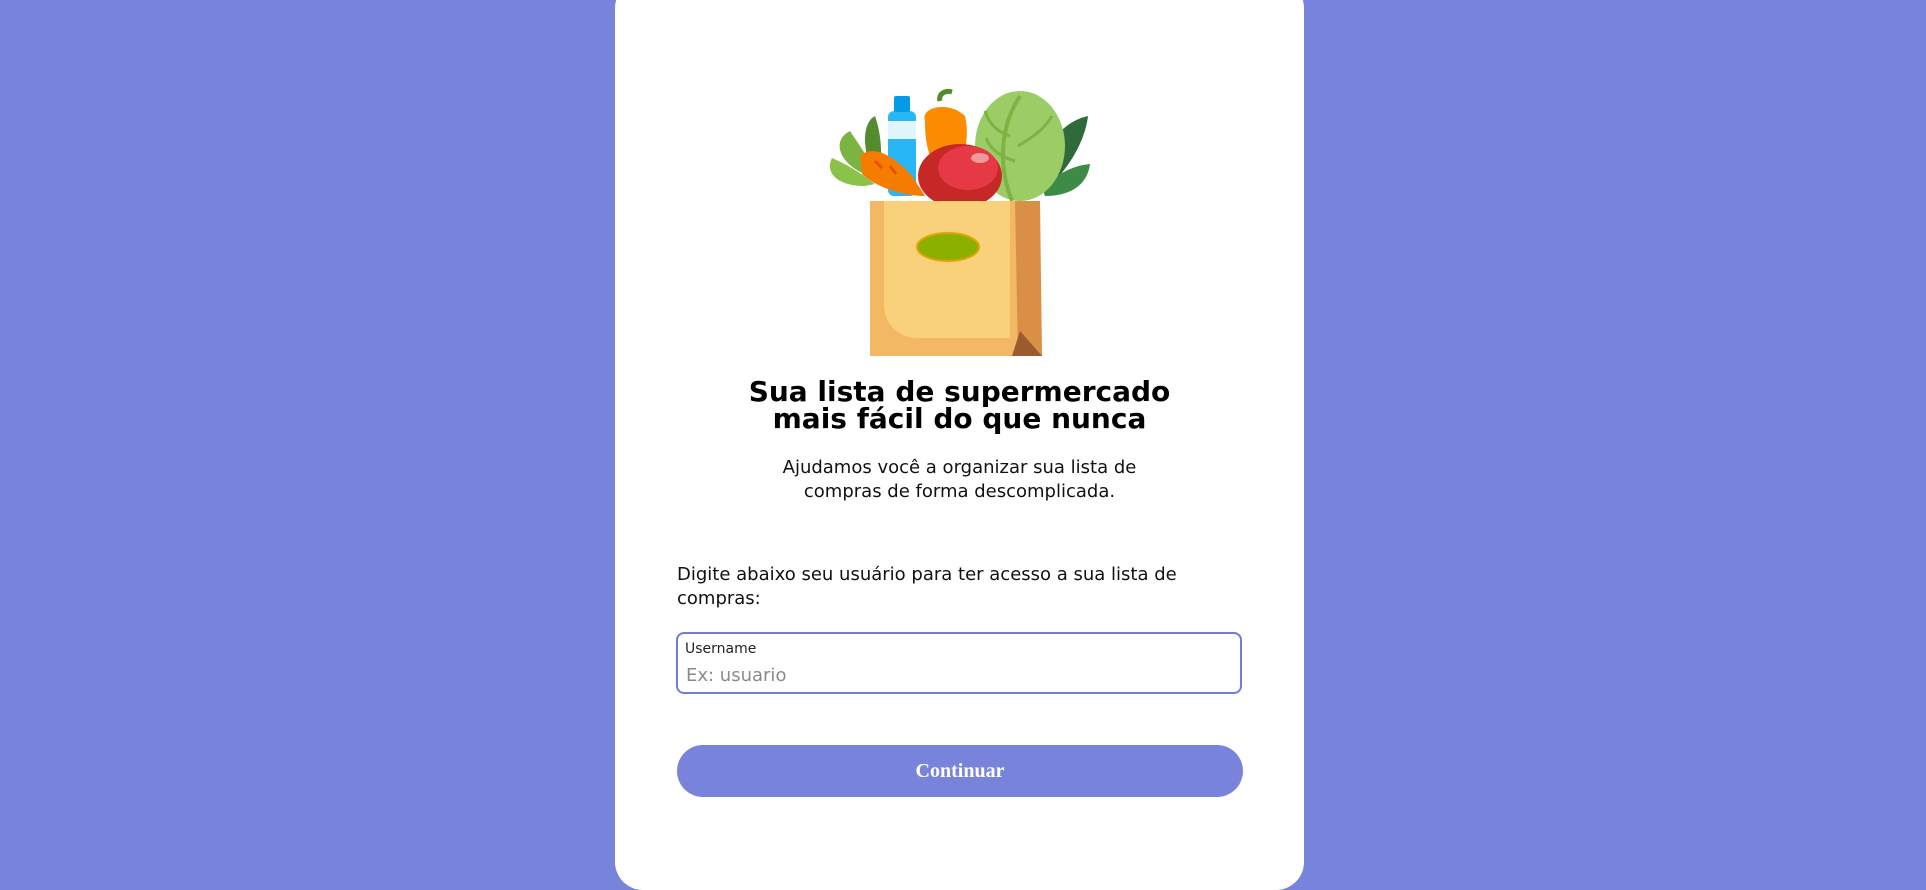 This screenshot has width=1926, height=890. Describe the element at coordinates (959, 418) in the screenshot. I see `page-title-line-2: mais fácil do que nunca` at that location.